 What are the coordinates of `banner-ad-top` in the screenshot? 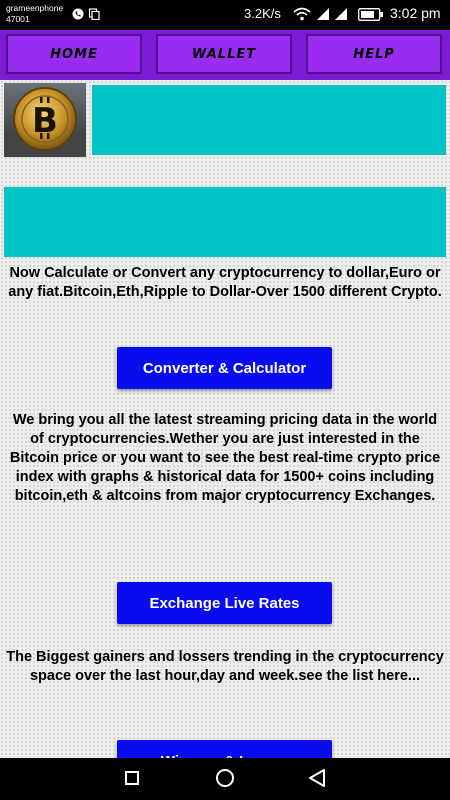 It's located at (269, 120).